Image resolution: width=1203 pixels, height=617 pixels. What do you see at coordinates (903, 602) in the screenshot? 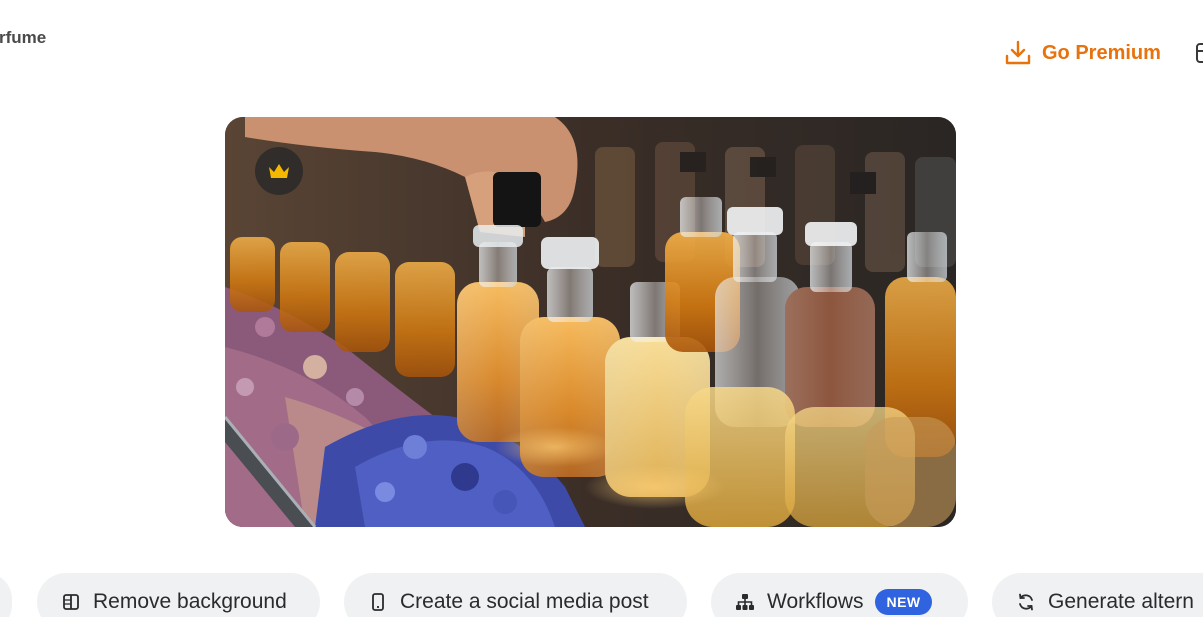
I see `new-badge: NEW` at bounding box center [903, 602].